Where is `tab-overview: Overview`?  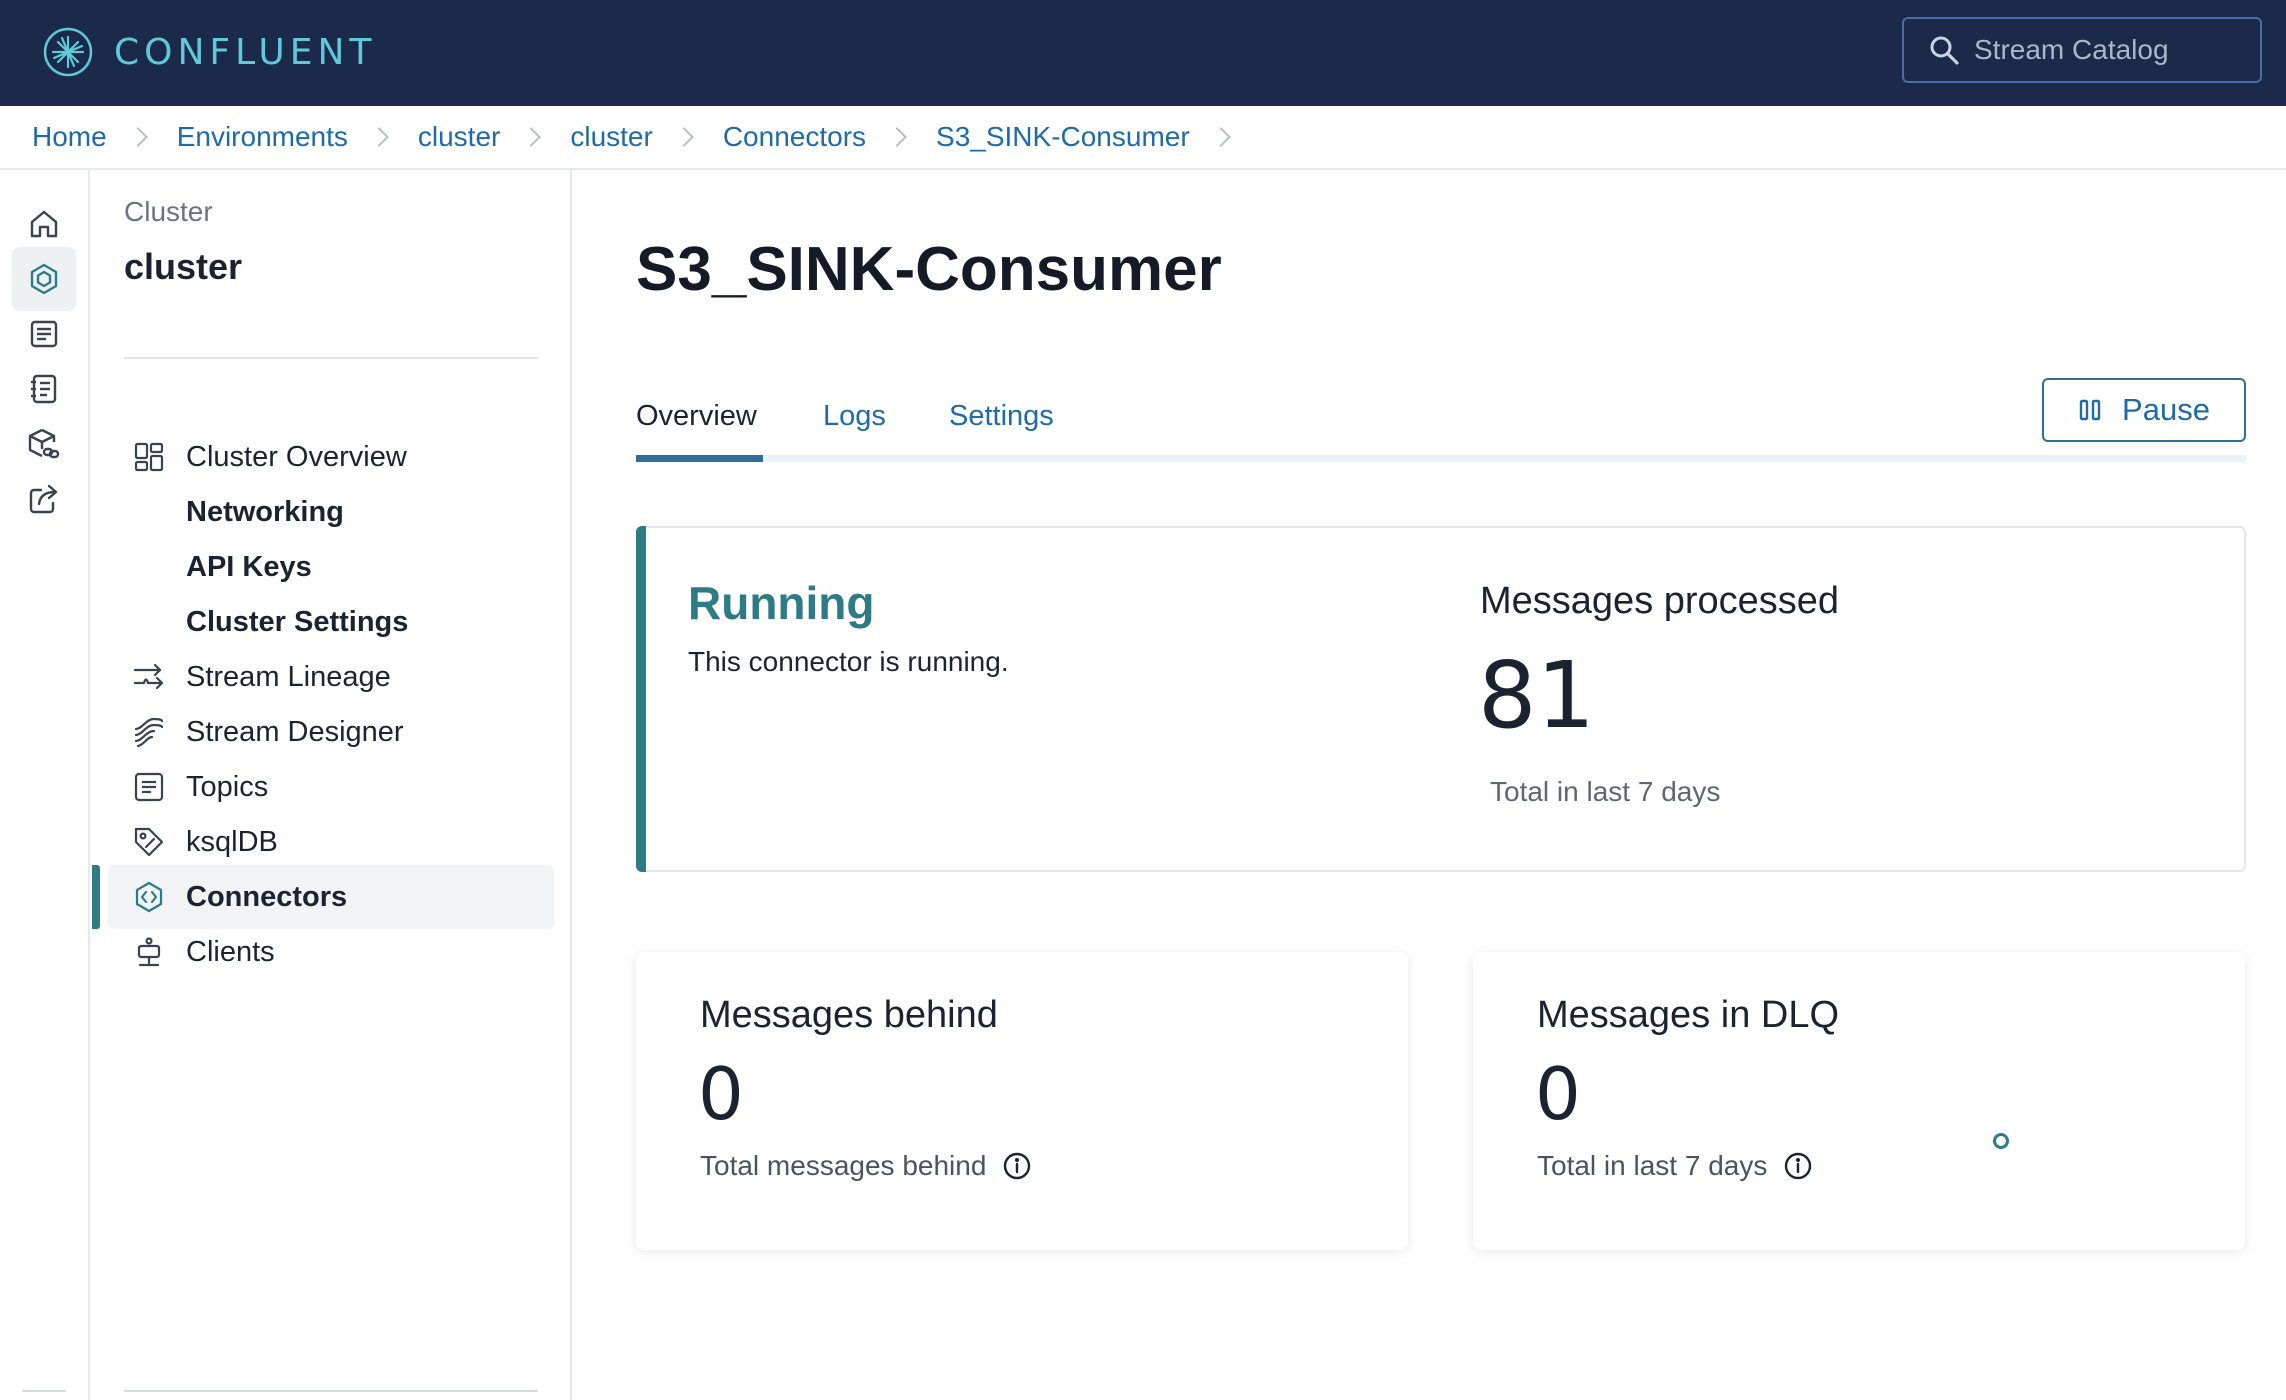
tab-overview: Overview is located at coordinates (696, 416).